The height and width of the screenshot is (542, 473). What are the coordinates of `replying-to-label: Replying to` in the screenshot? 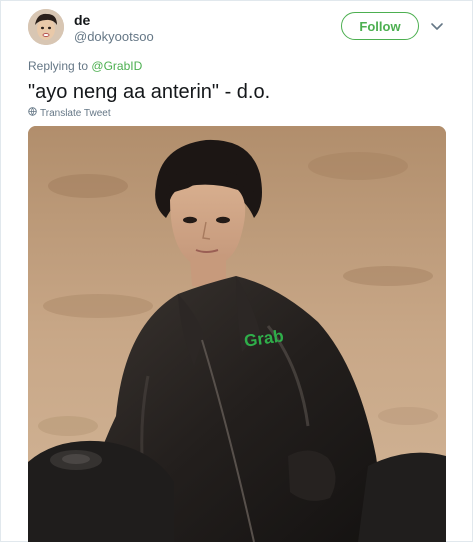 It's located at (58, 66).